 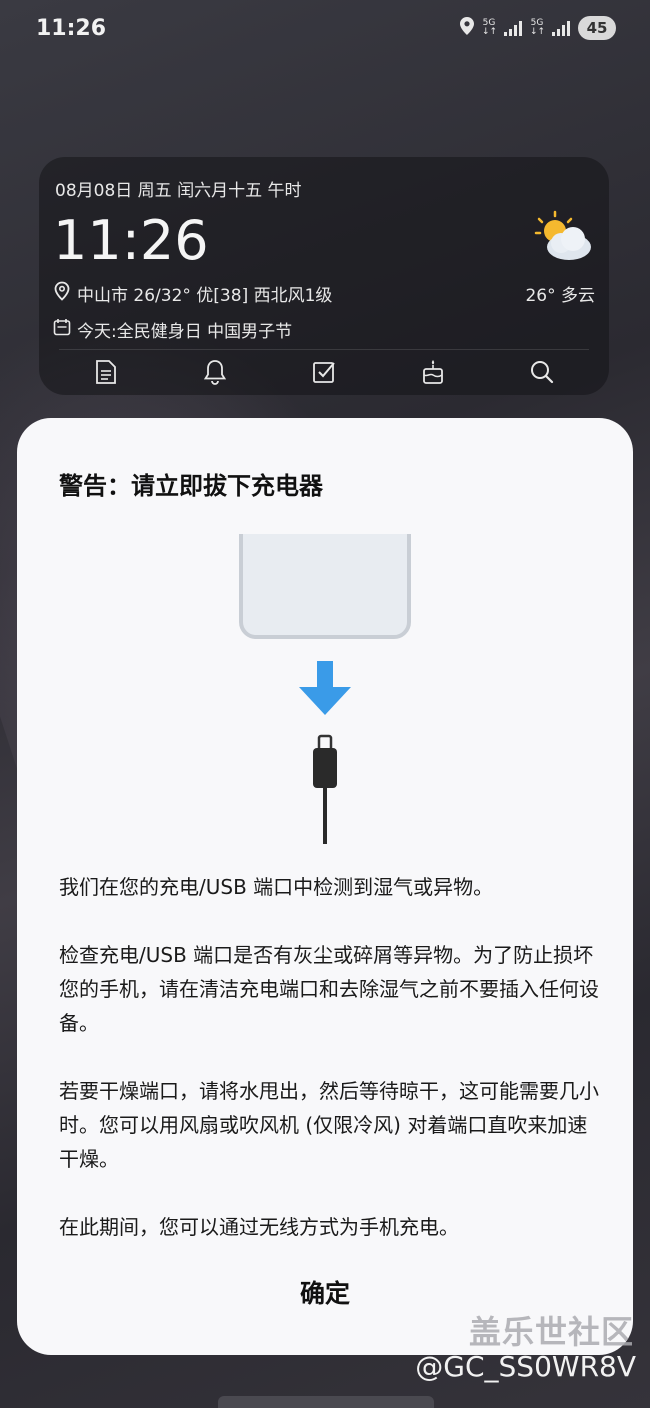 I want to click on status-icons: 5G ↓↑ 5G ↓↑ 45, so click(x=538, y=28).